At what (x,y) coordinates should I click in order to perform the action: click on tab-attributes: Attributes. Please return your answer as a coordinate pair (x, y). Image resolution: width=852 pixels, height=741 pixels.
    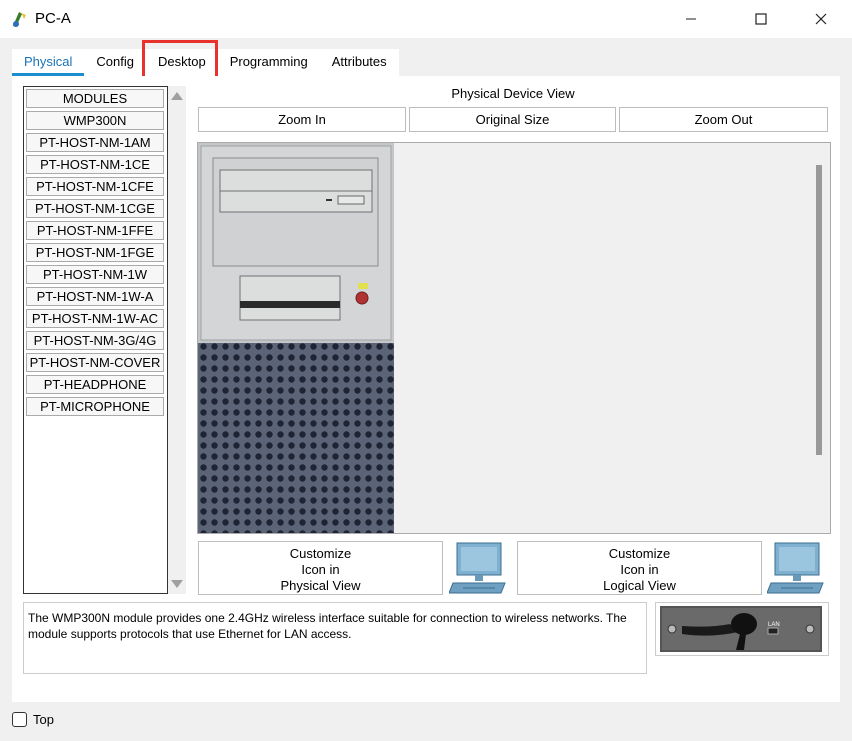
    Looking at the image, I should click on (359, 62).